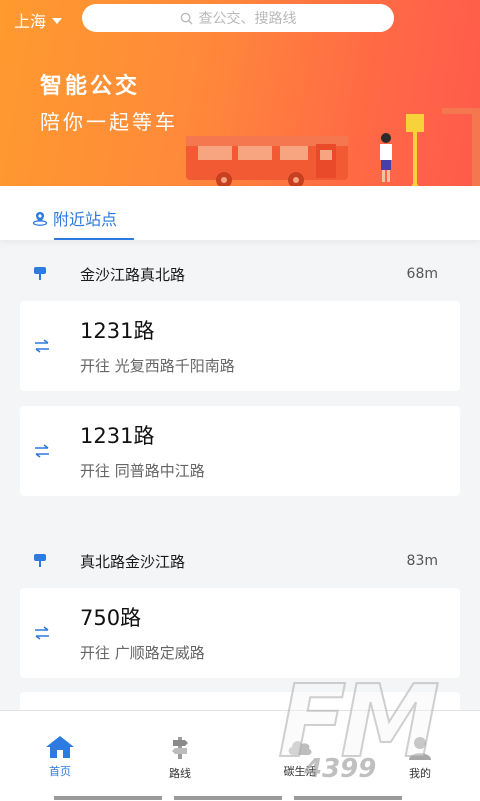  Describe the element at coordinates (180, 748) in the screenshot. I see `route-sign-icon` at that location.